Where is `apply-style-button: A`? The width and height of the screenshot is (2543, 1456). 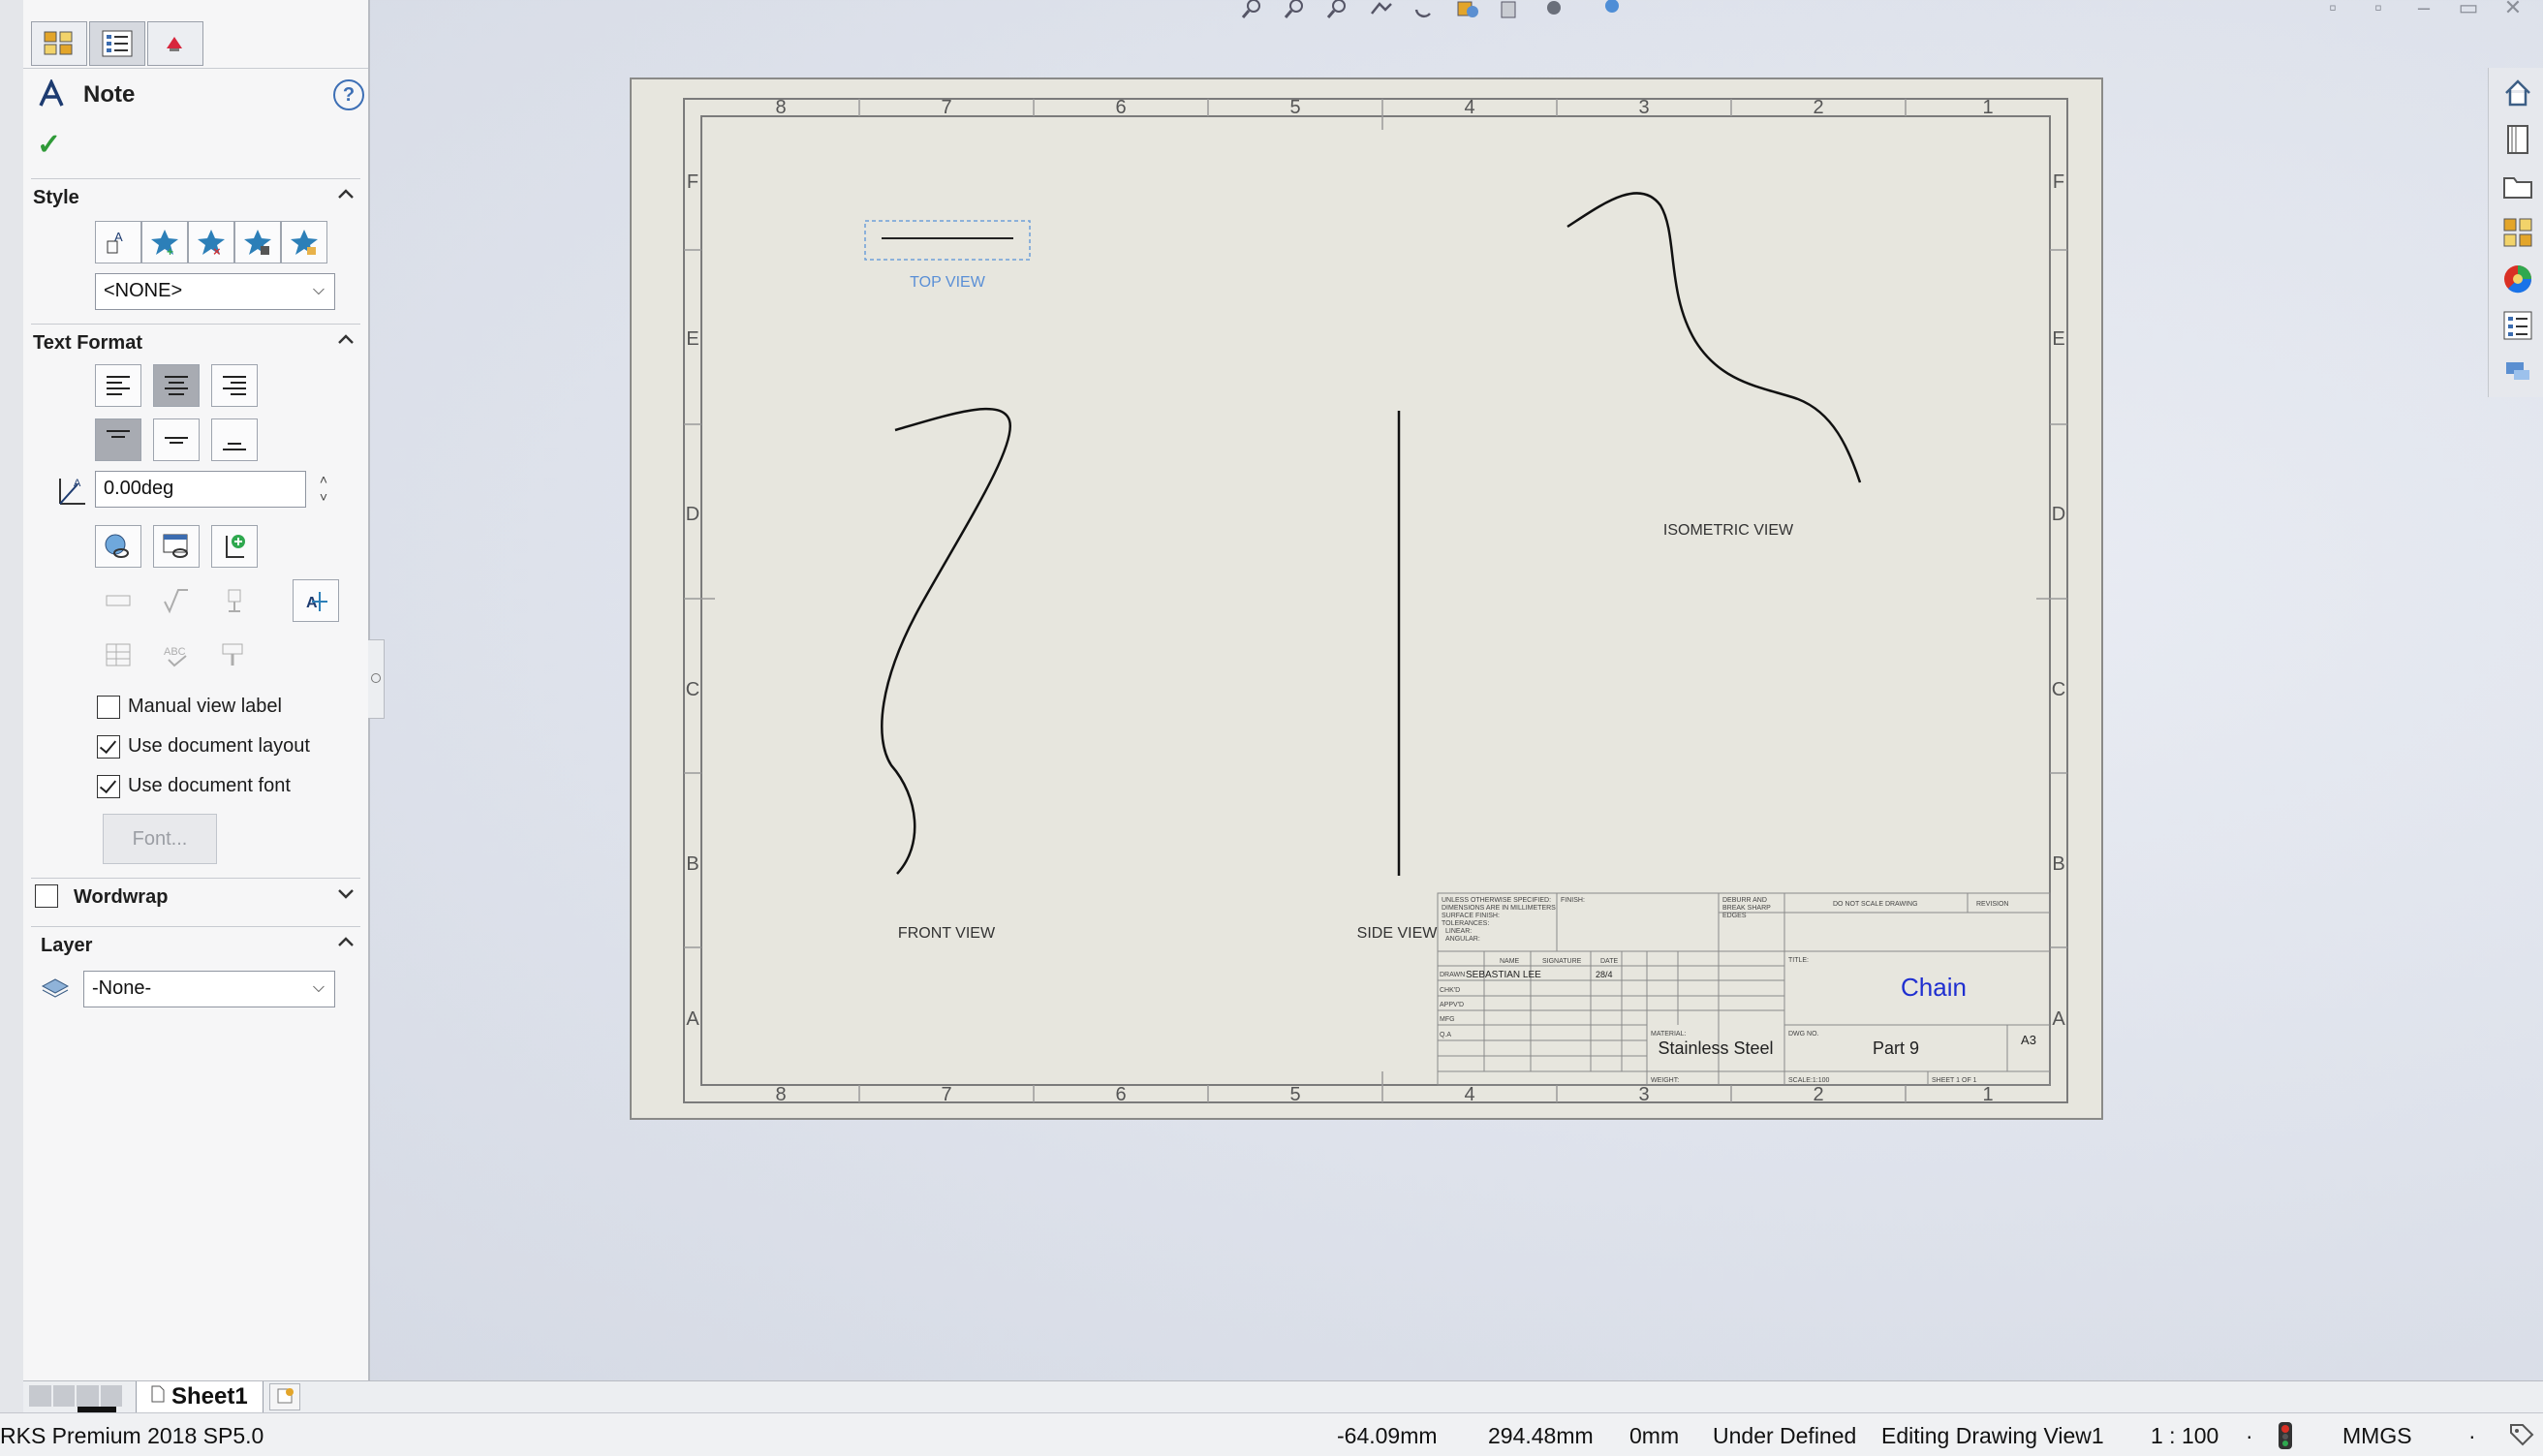 apply-style-button: A is located at coordinates (118, 242).